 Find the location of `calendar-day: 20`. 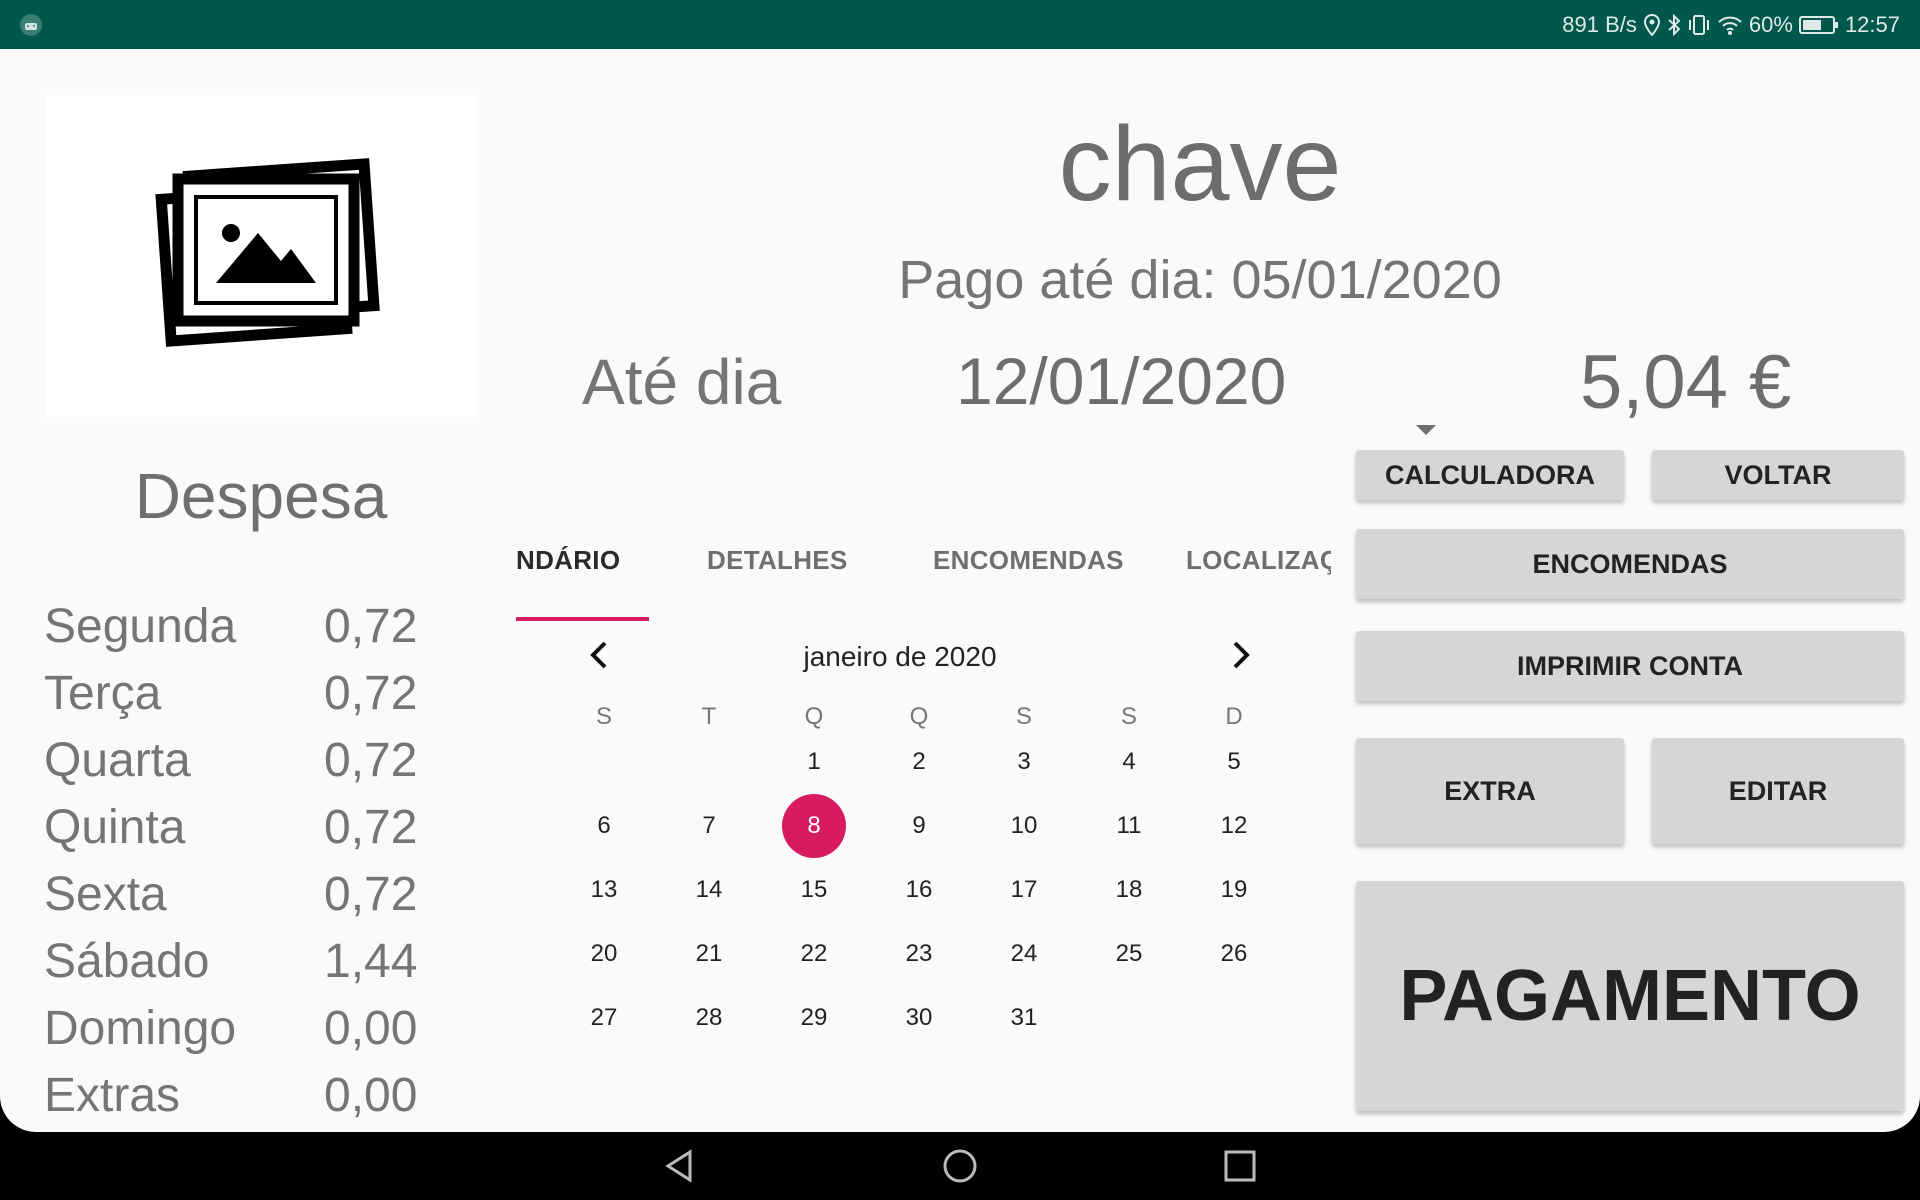

calendar-day: 20 is located at coordinates (604, 954).